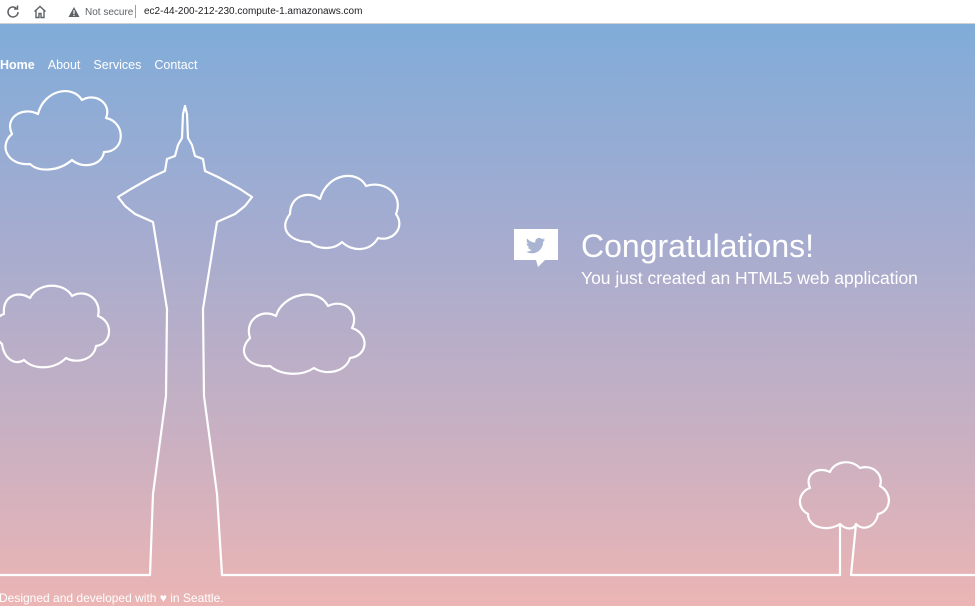 The image size is (975, 606). Describe the element at coordinates (109, 12) in the screenshot. I see `security-label: Not secure` at that location.